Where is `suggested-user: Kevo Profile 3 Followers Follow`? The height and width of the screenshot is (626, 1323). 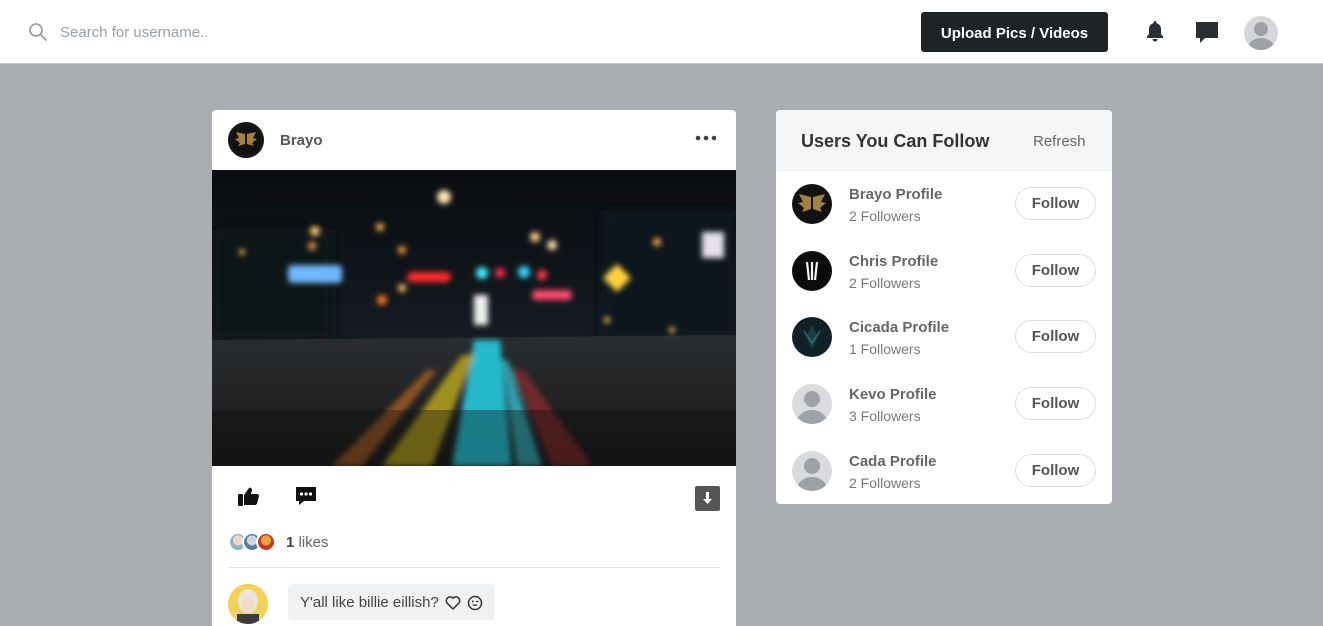
suggested-user: Kevo Profile 3 Followers Follow is located at coordinates (944, 417).